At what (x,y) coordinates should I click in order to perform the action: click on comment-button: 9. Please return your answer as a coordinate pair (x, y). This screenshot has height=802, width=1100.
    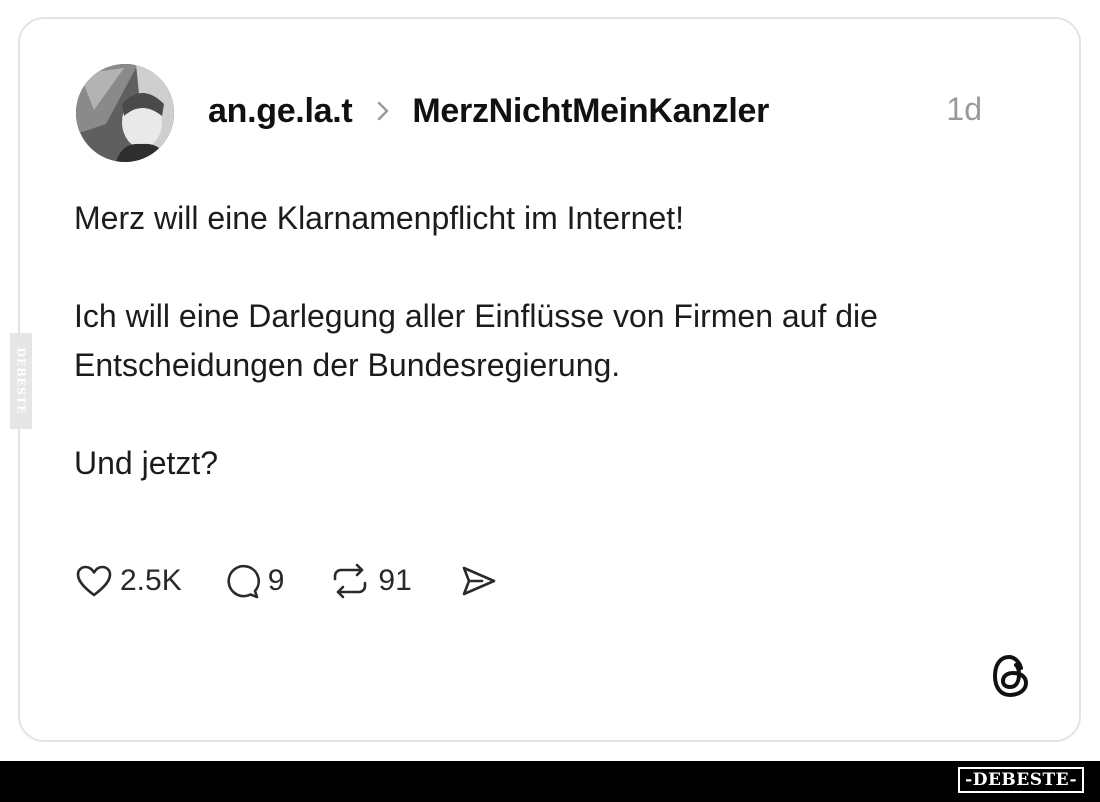
    Looking at the image, I should click on (253, 581).